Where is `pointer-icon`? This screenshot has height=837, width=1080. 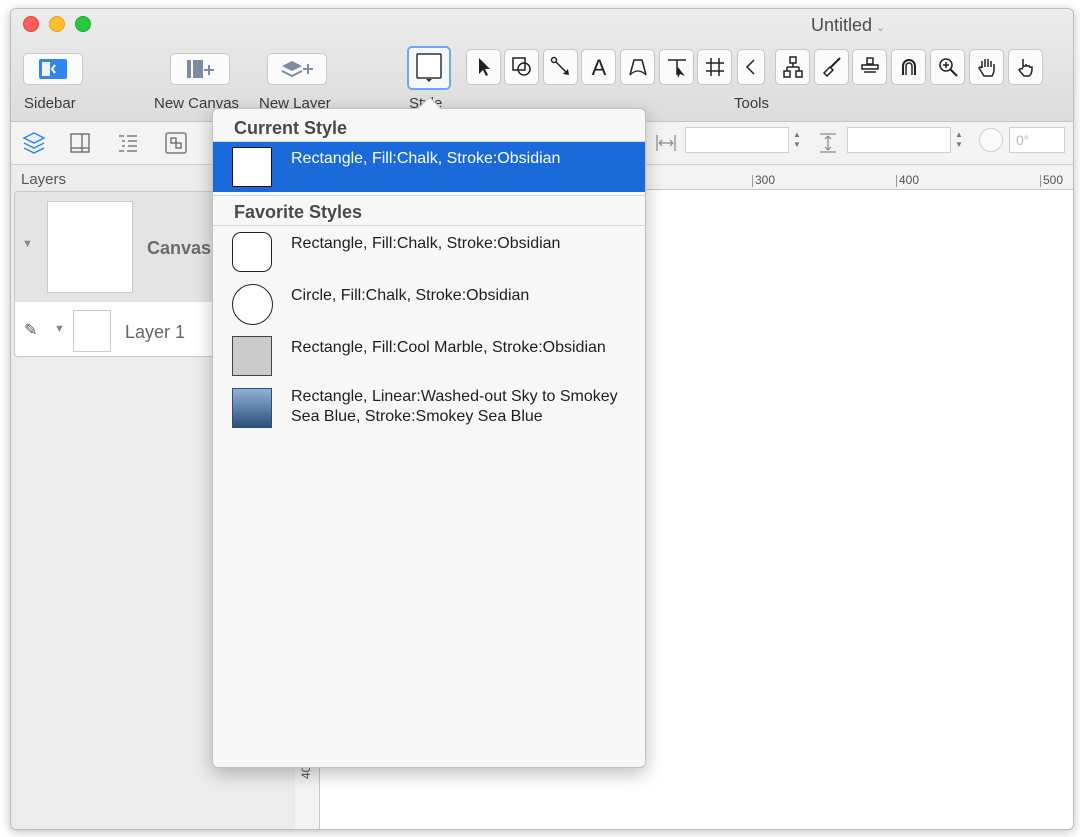
pointer-icon is located at coordinates (484, 67).